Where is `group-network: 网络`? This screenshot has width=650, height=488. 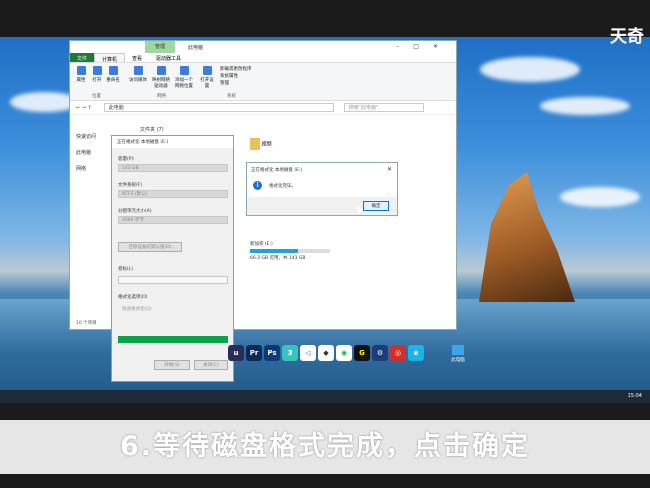 group-network: 网络 is located at coordinates (161, 96).